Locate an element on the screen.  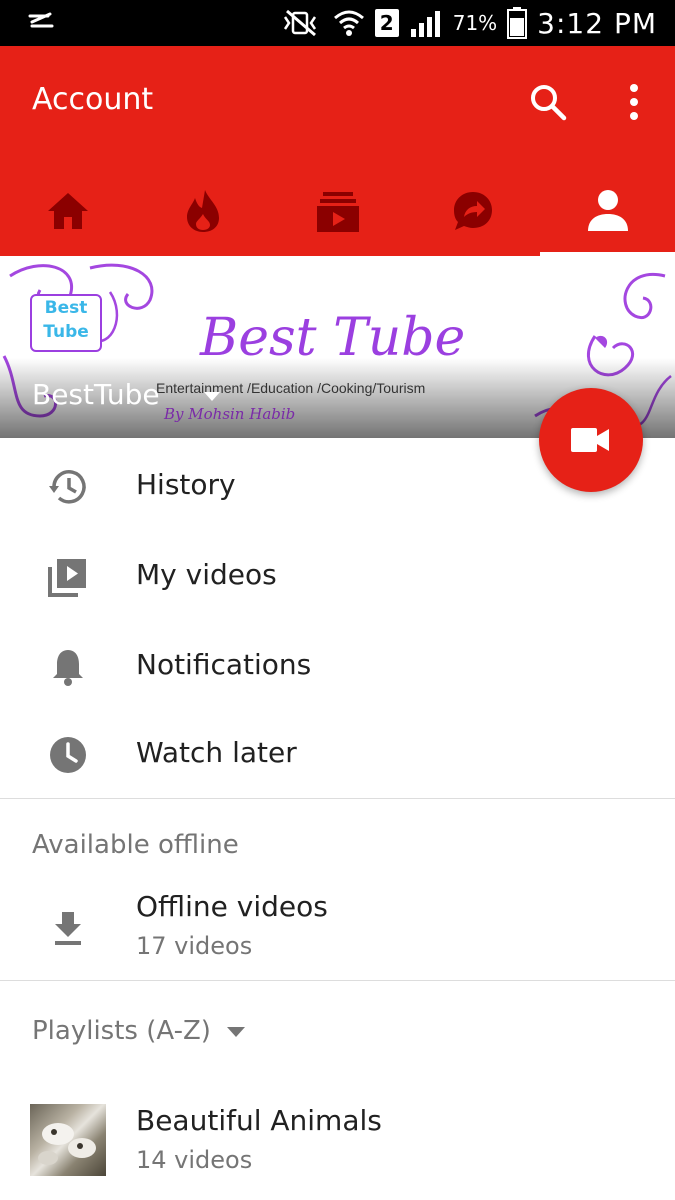
tab-account is located at coordinates (607, 211).